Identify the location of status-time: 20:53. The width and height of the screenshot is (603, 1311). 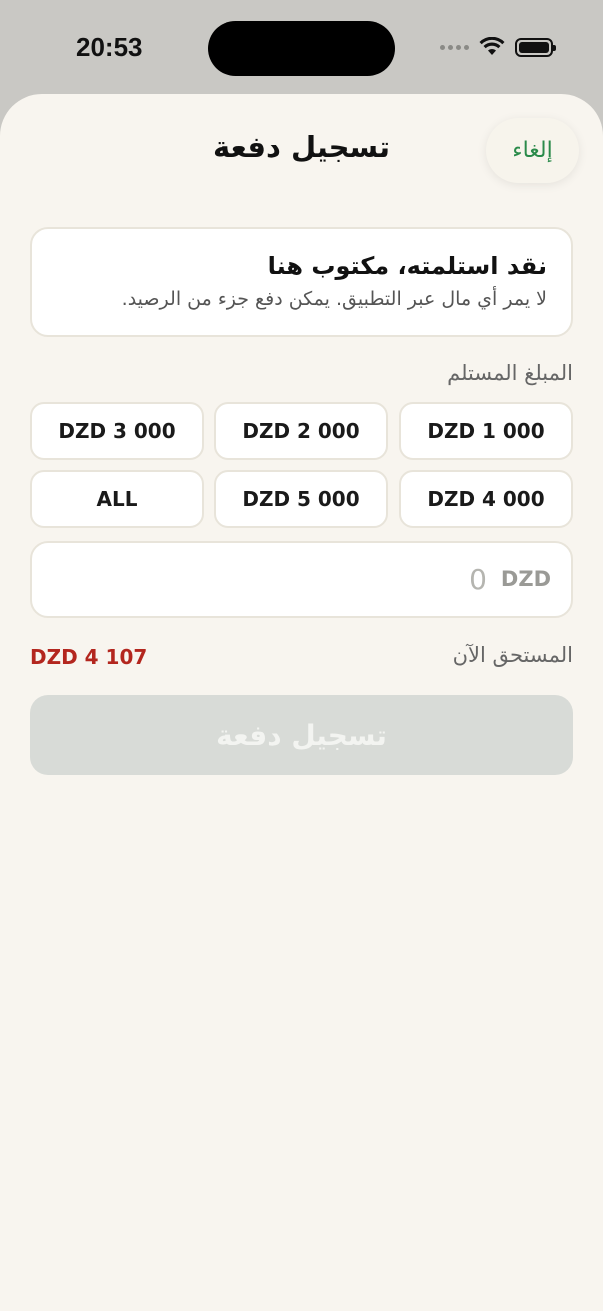
(109, 47).